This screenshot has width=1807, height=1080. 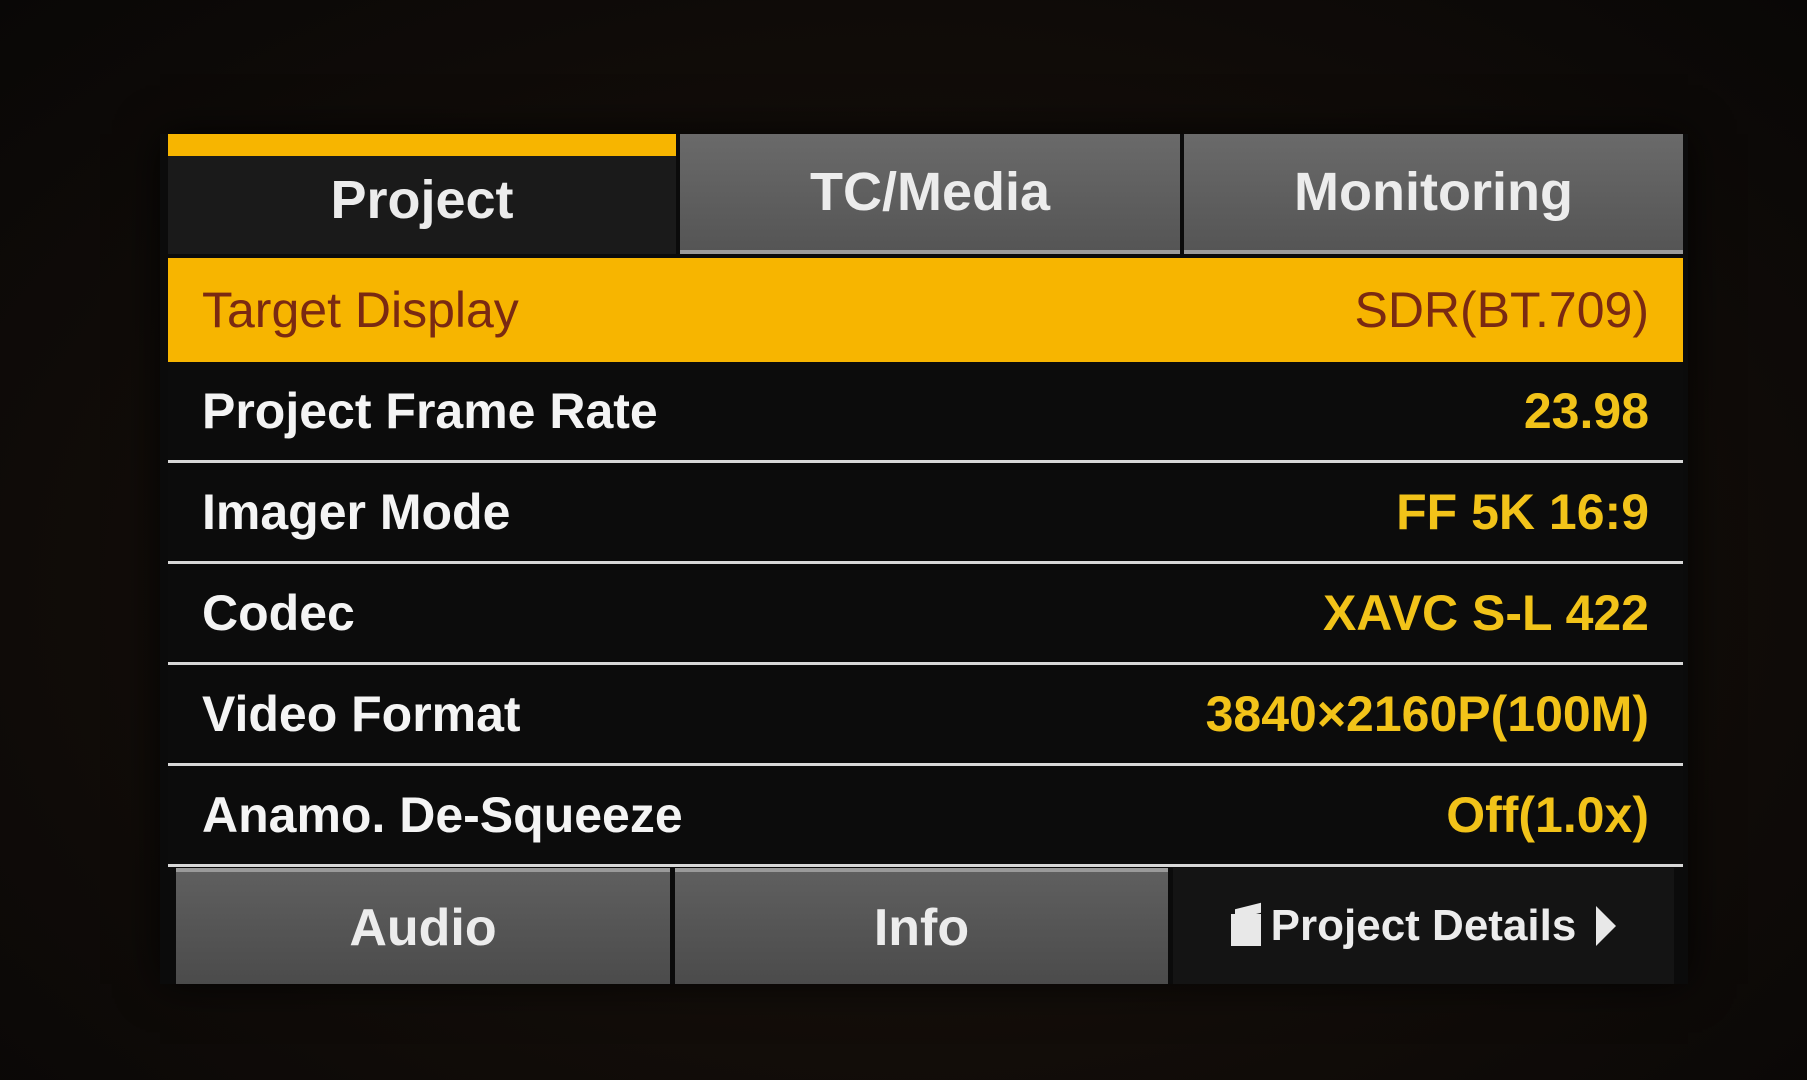 What do you see at coordinates (930, 194) in the screenshot?
I see `tab-tc-media: TC/Media` at bounding box center [930, 194].